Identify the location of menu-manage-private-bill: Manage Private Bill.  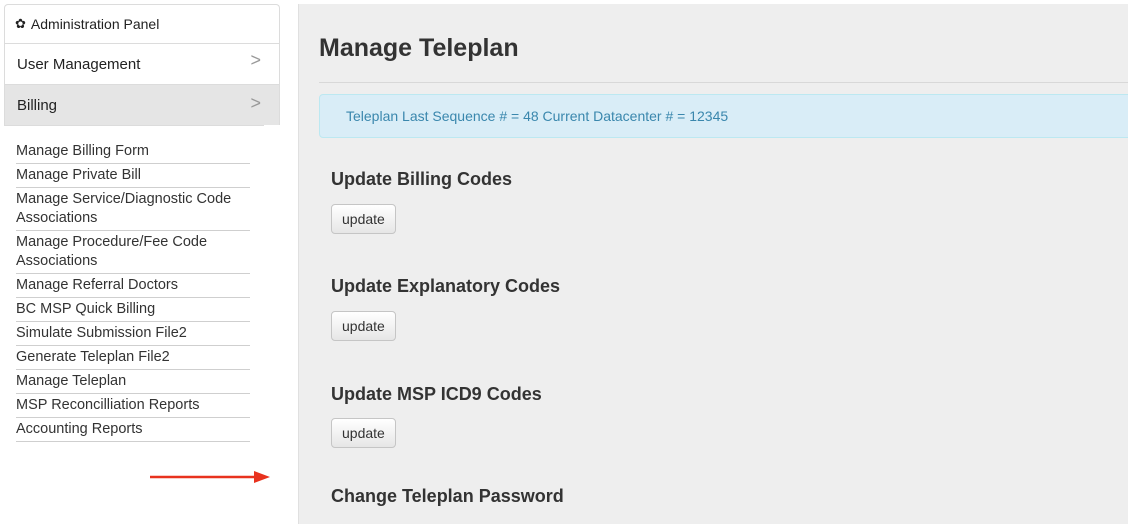
(133, 176).